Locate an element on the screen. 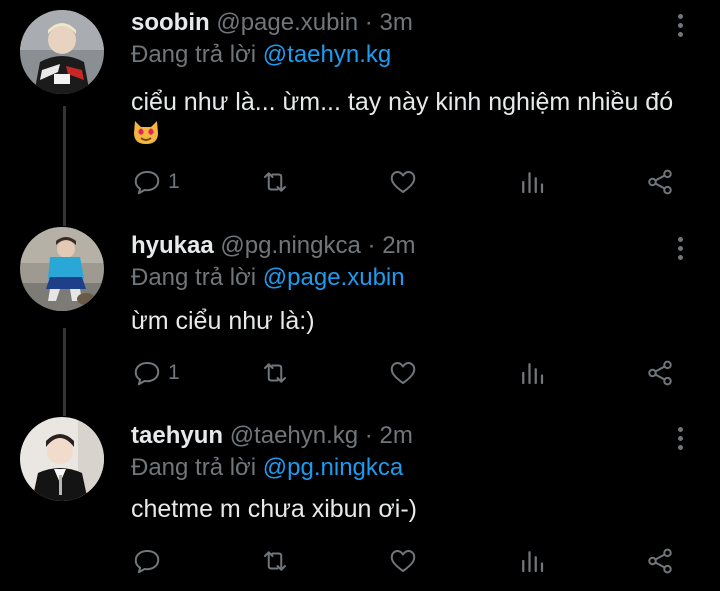  replying-to-handle: @pg.ningkca is located at coordinates (333, 467).